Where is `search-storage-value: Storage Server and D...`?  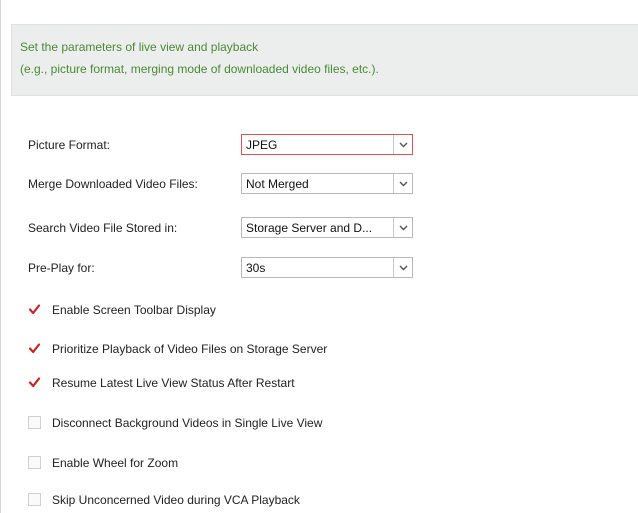 search-storage-value: Storage Server and D... is located at coordinates (309, 228).